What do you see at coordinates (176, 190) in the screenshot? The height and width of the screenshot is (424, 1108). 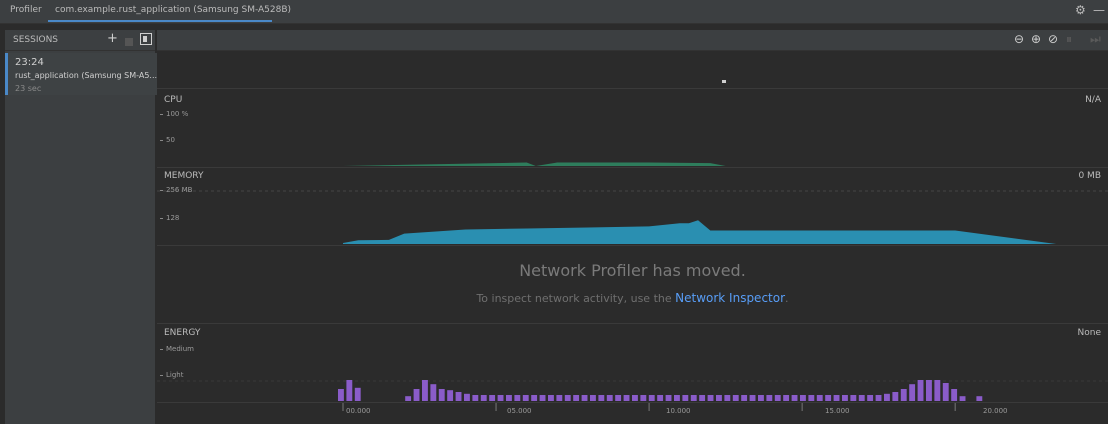 I see `memory-ylabel-256: 256 MB` at bounding box center [176, 190].